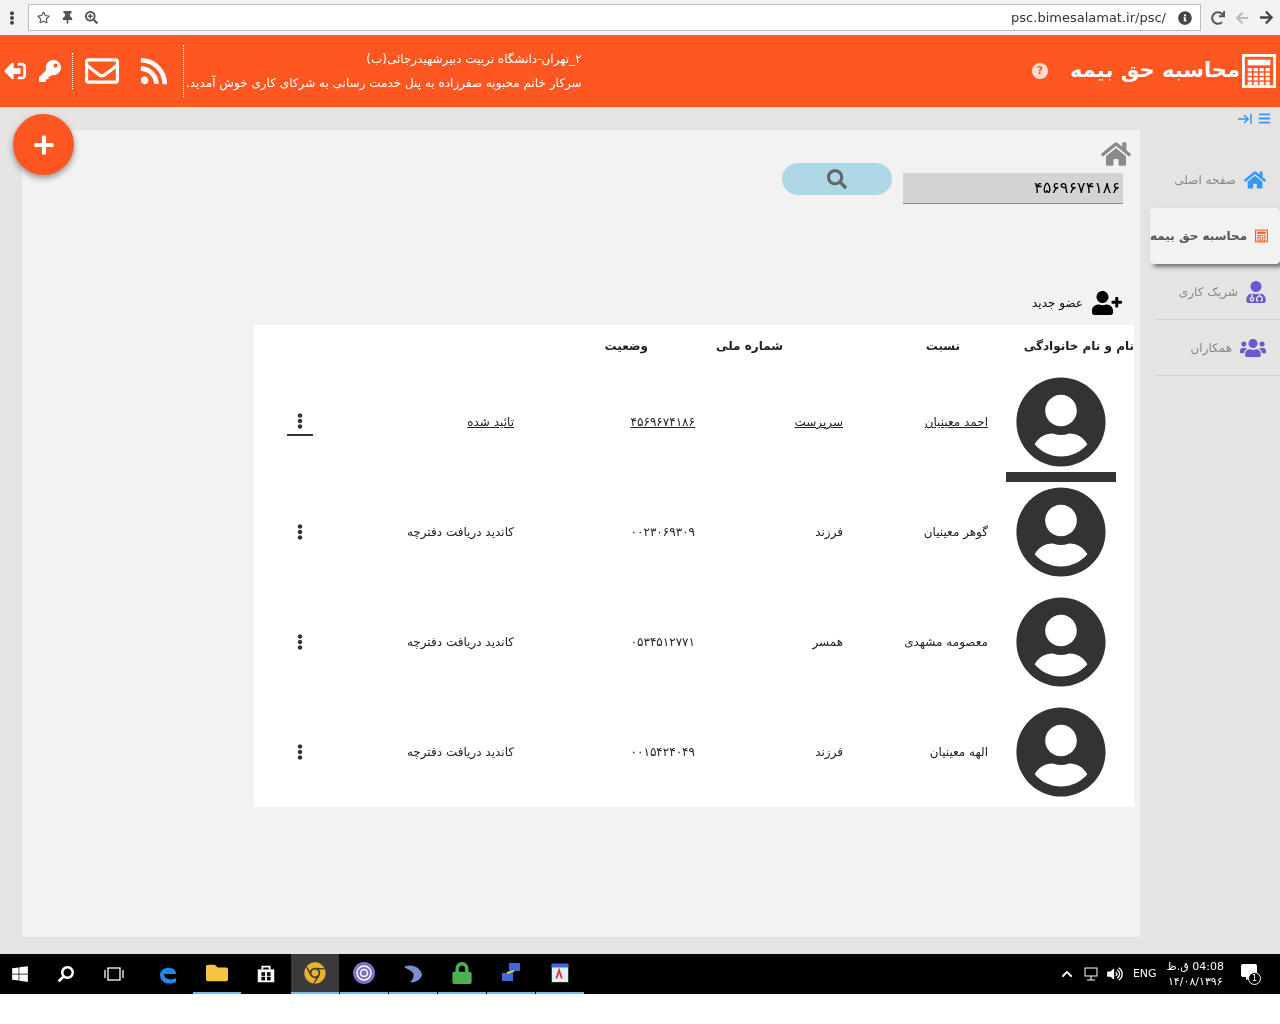  I want to click on table-cell: همسر, so click(827, 642).